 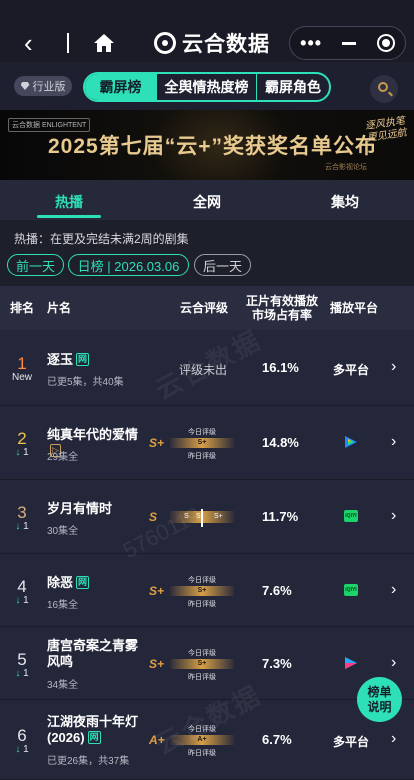 I want to click on float-button-line1: 榜单, so click(x=379, y=691).